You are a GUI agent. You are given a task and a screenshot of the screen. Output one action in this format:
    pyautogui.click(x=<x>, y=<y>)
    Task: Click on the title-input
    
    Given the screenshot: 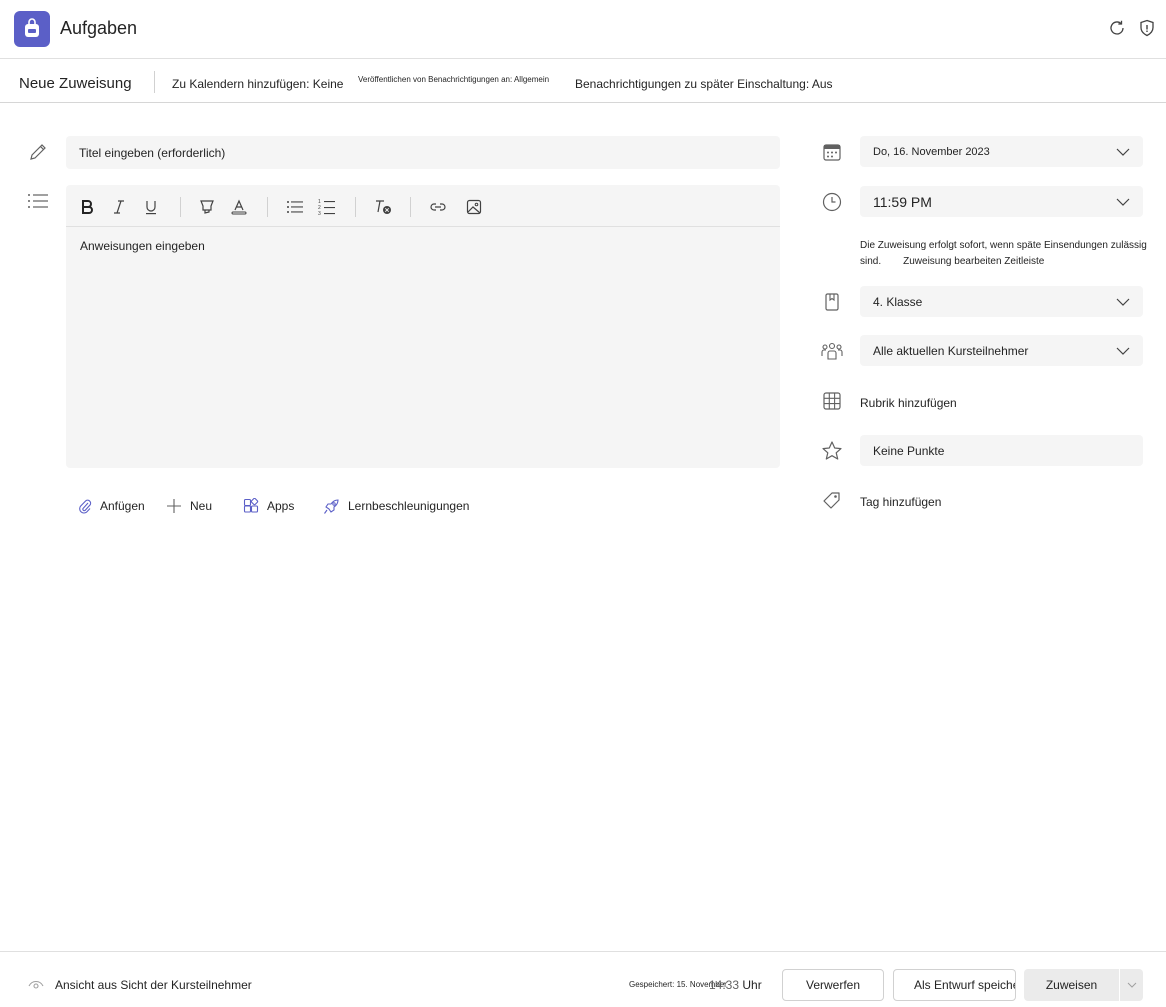 What is the action you would take?
    pyautogui.click(x=423, y=152)
    